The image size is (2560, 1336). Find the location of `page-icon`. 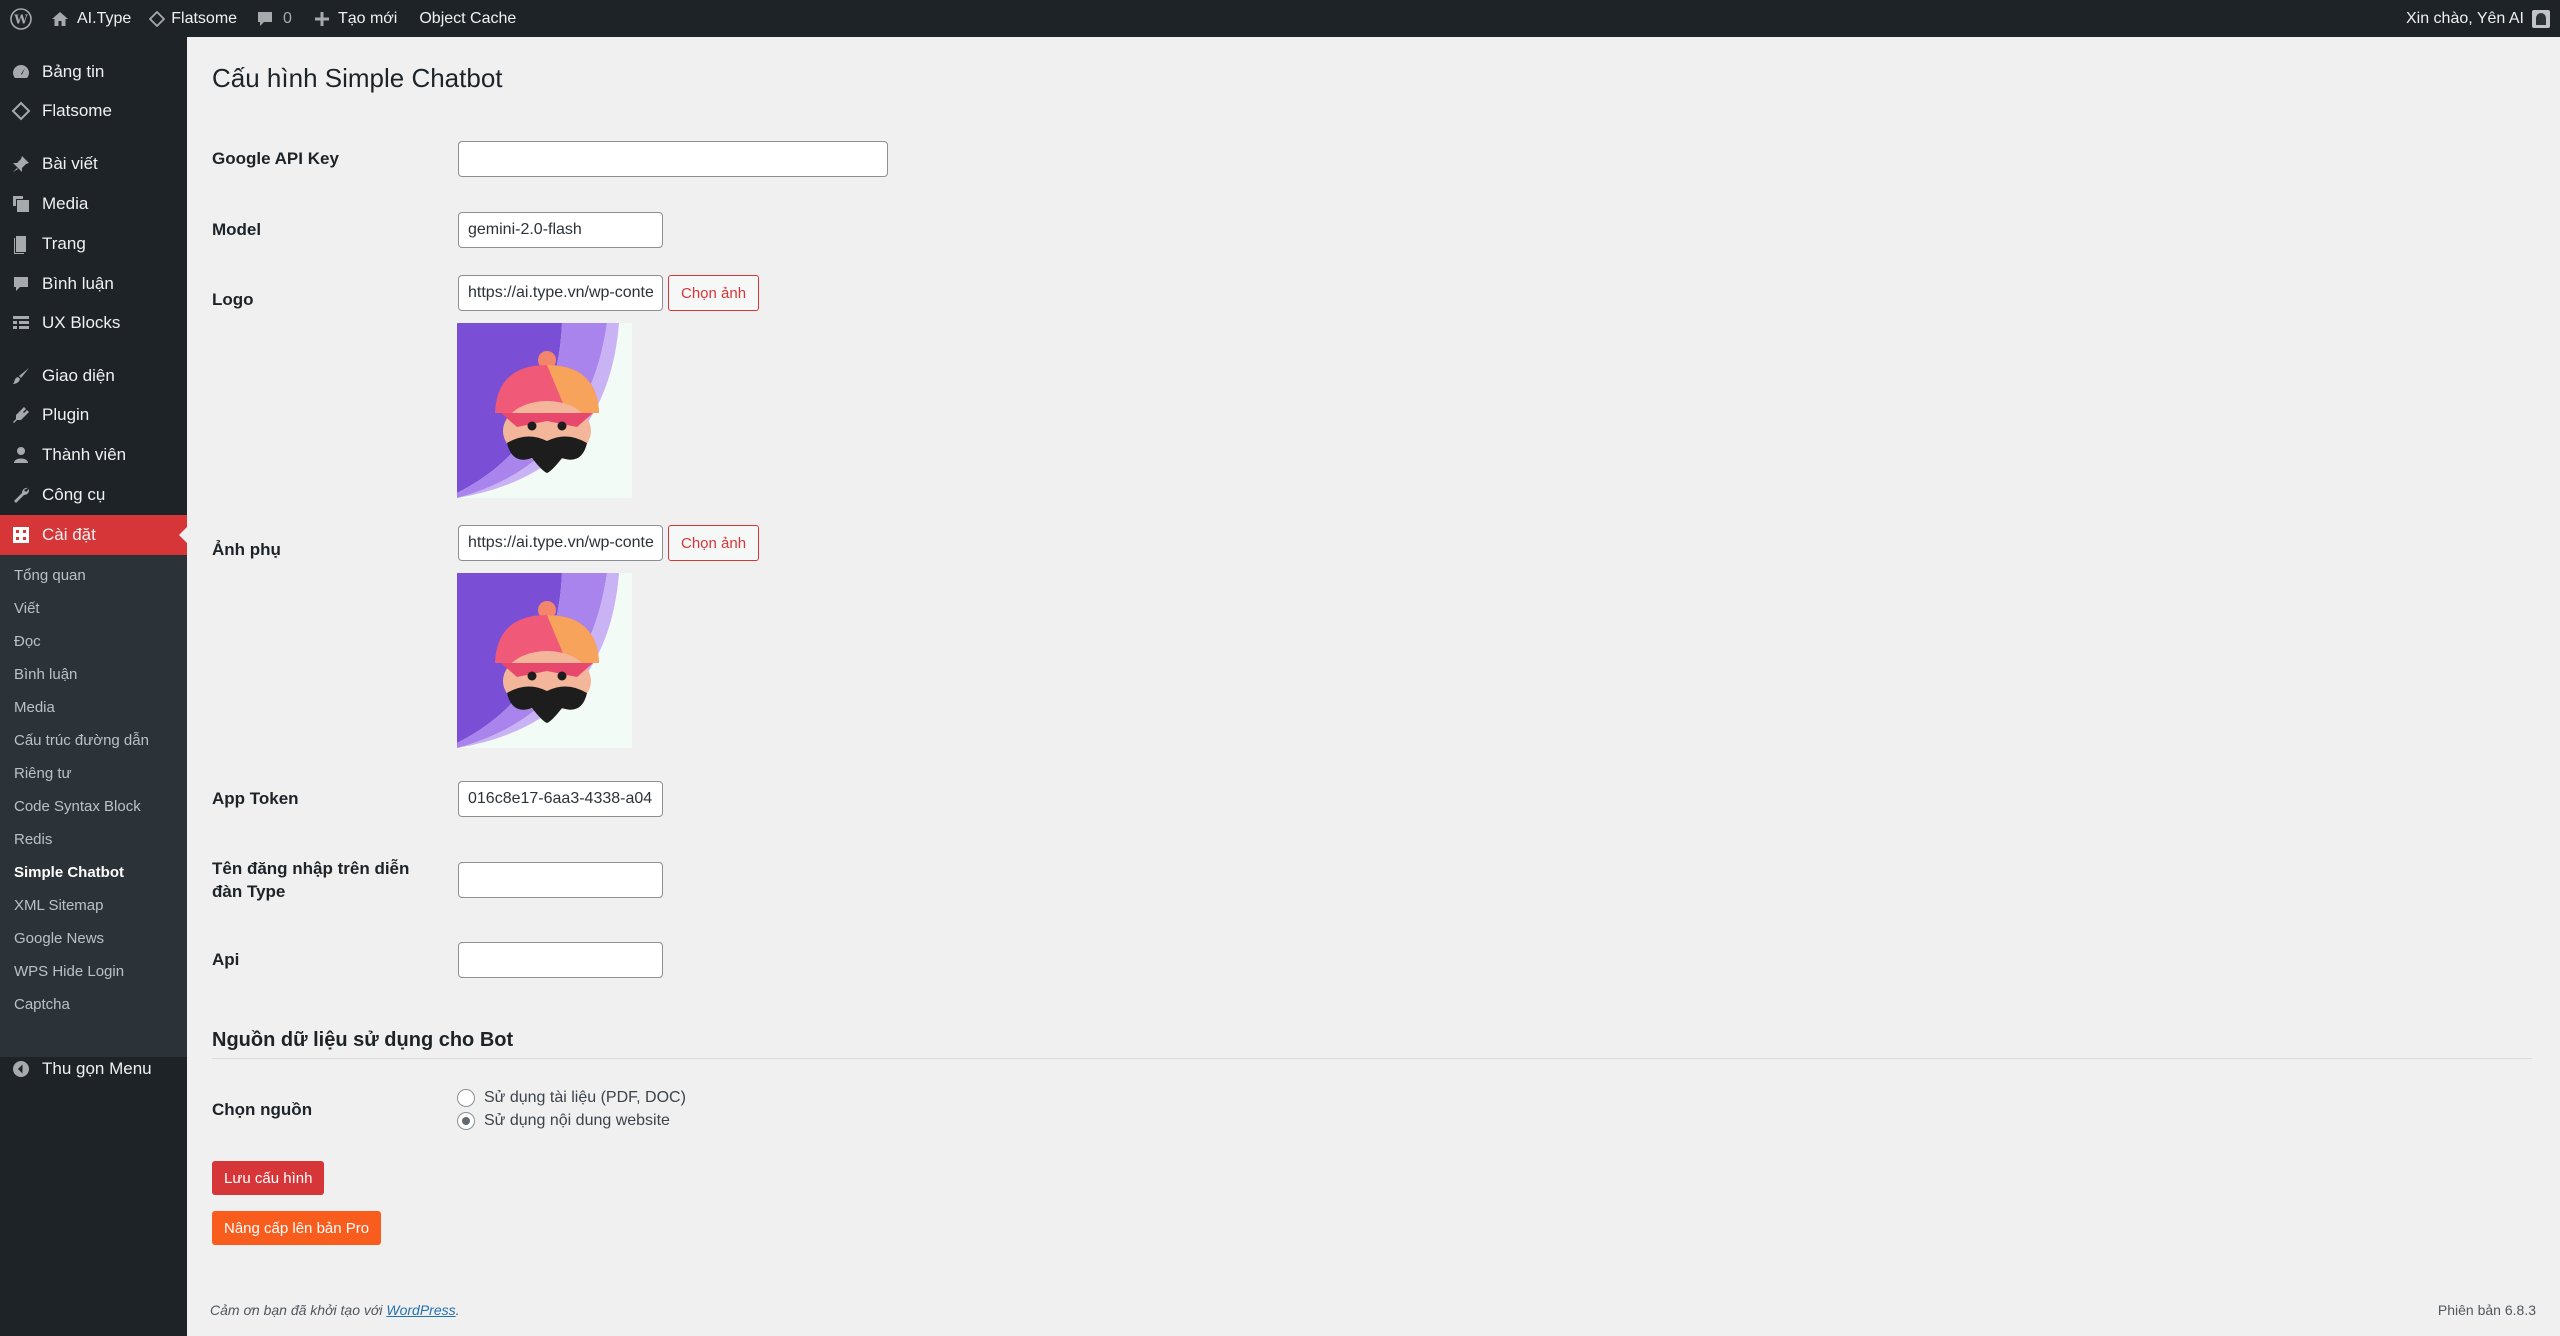

page-icon is located at coordinates (20, 245).